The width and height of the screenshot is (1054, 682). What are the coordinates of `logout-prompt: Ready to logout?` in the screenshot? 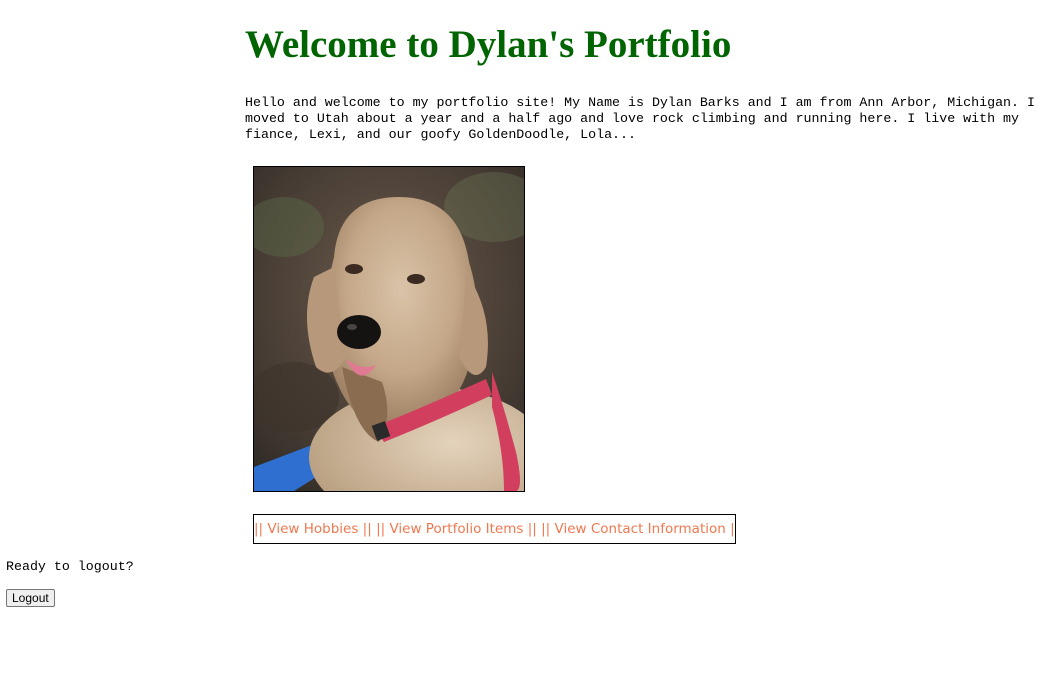 It's located at (70, 566).